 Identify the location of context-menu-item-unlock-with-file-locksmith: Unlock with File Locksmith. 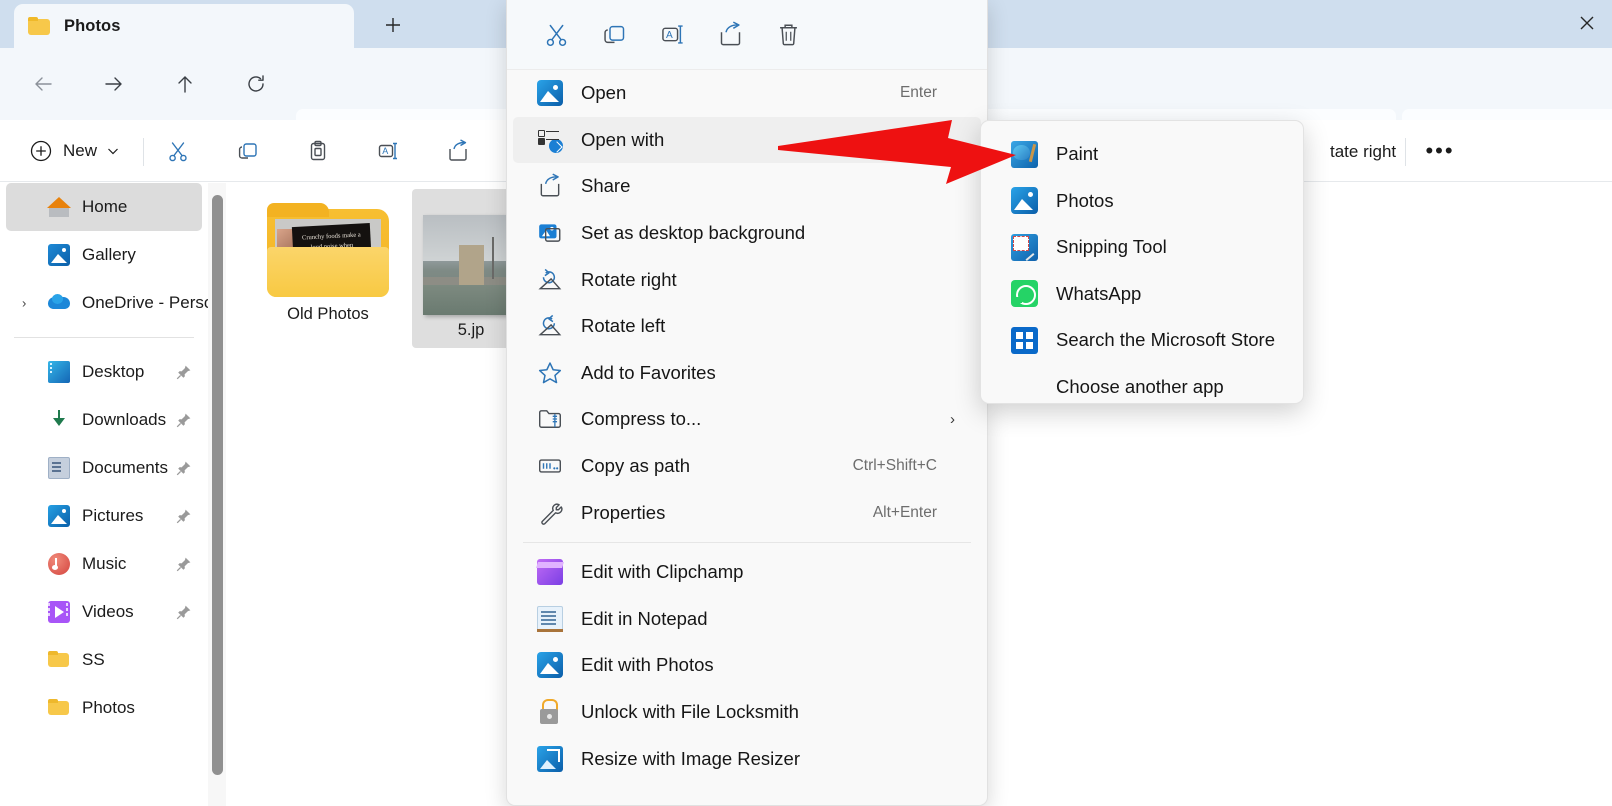
(747, 712).